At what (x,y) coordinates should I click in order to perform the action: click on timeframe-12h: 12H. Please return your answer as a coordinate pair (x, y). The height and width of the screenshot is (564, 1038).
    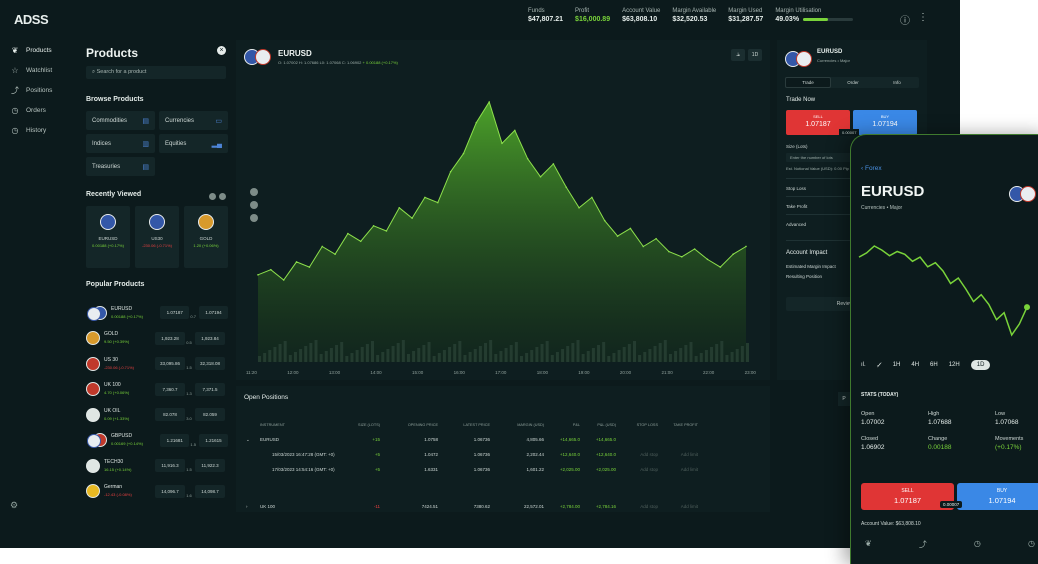
    Looking at the image, I should click on (954, 365).